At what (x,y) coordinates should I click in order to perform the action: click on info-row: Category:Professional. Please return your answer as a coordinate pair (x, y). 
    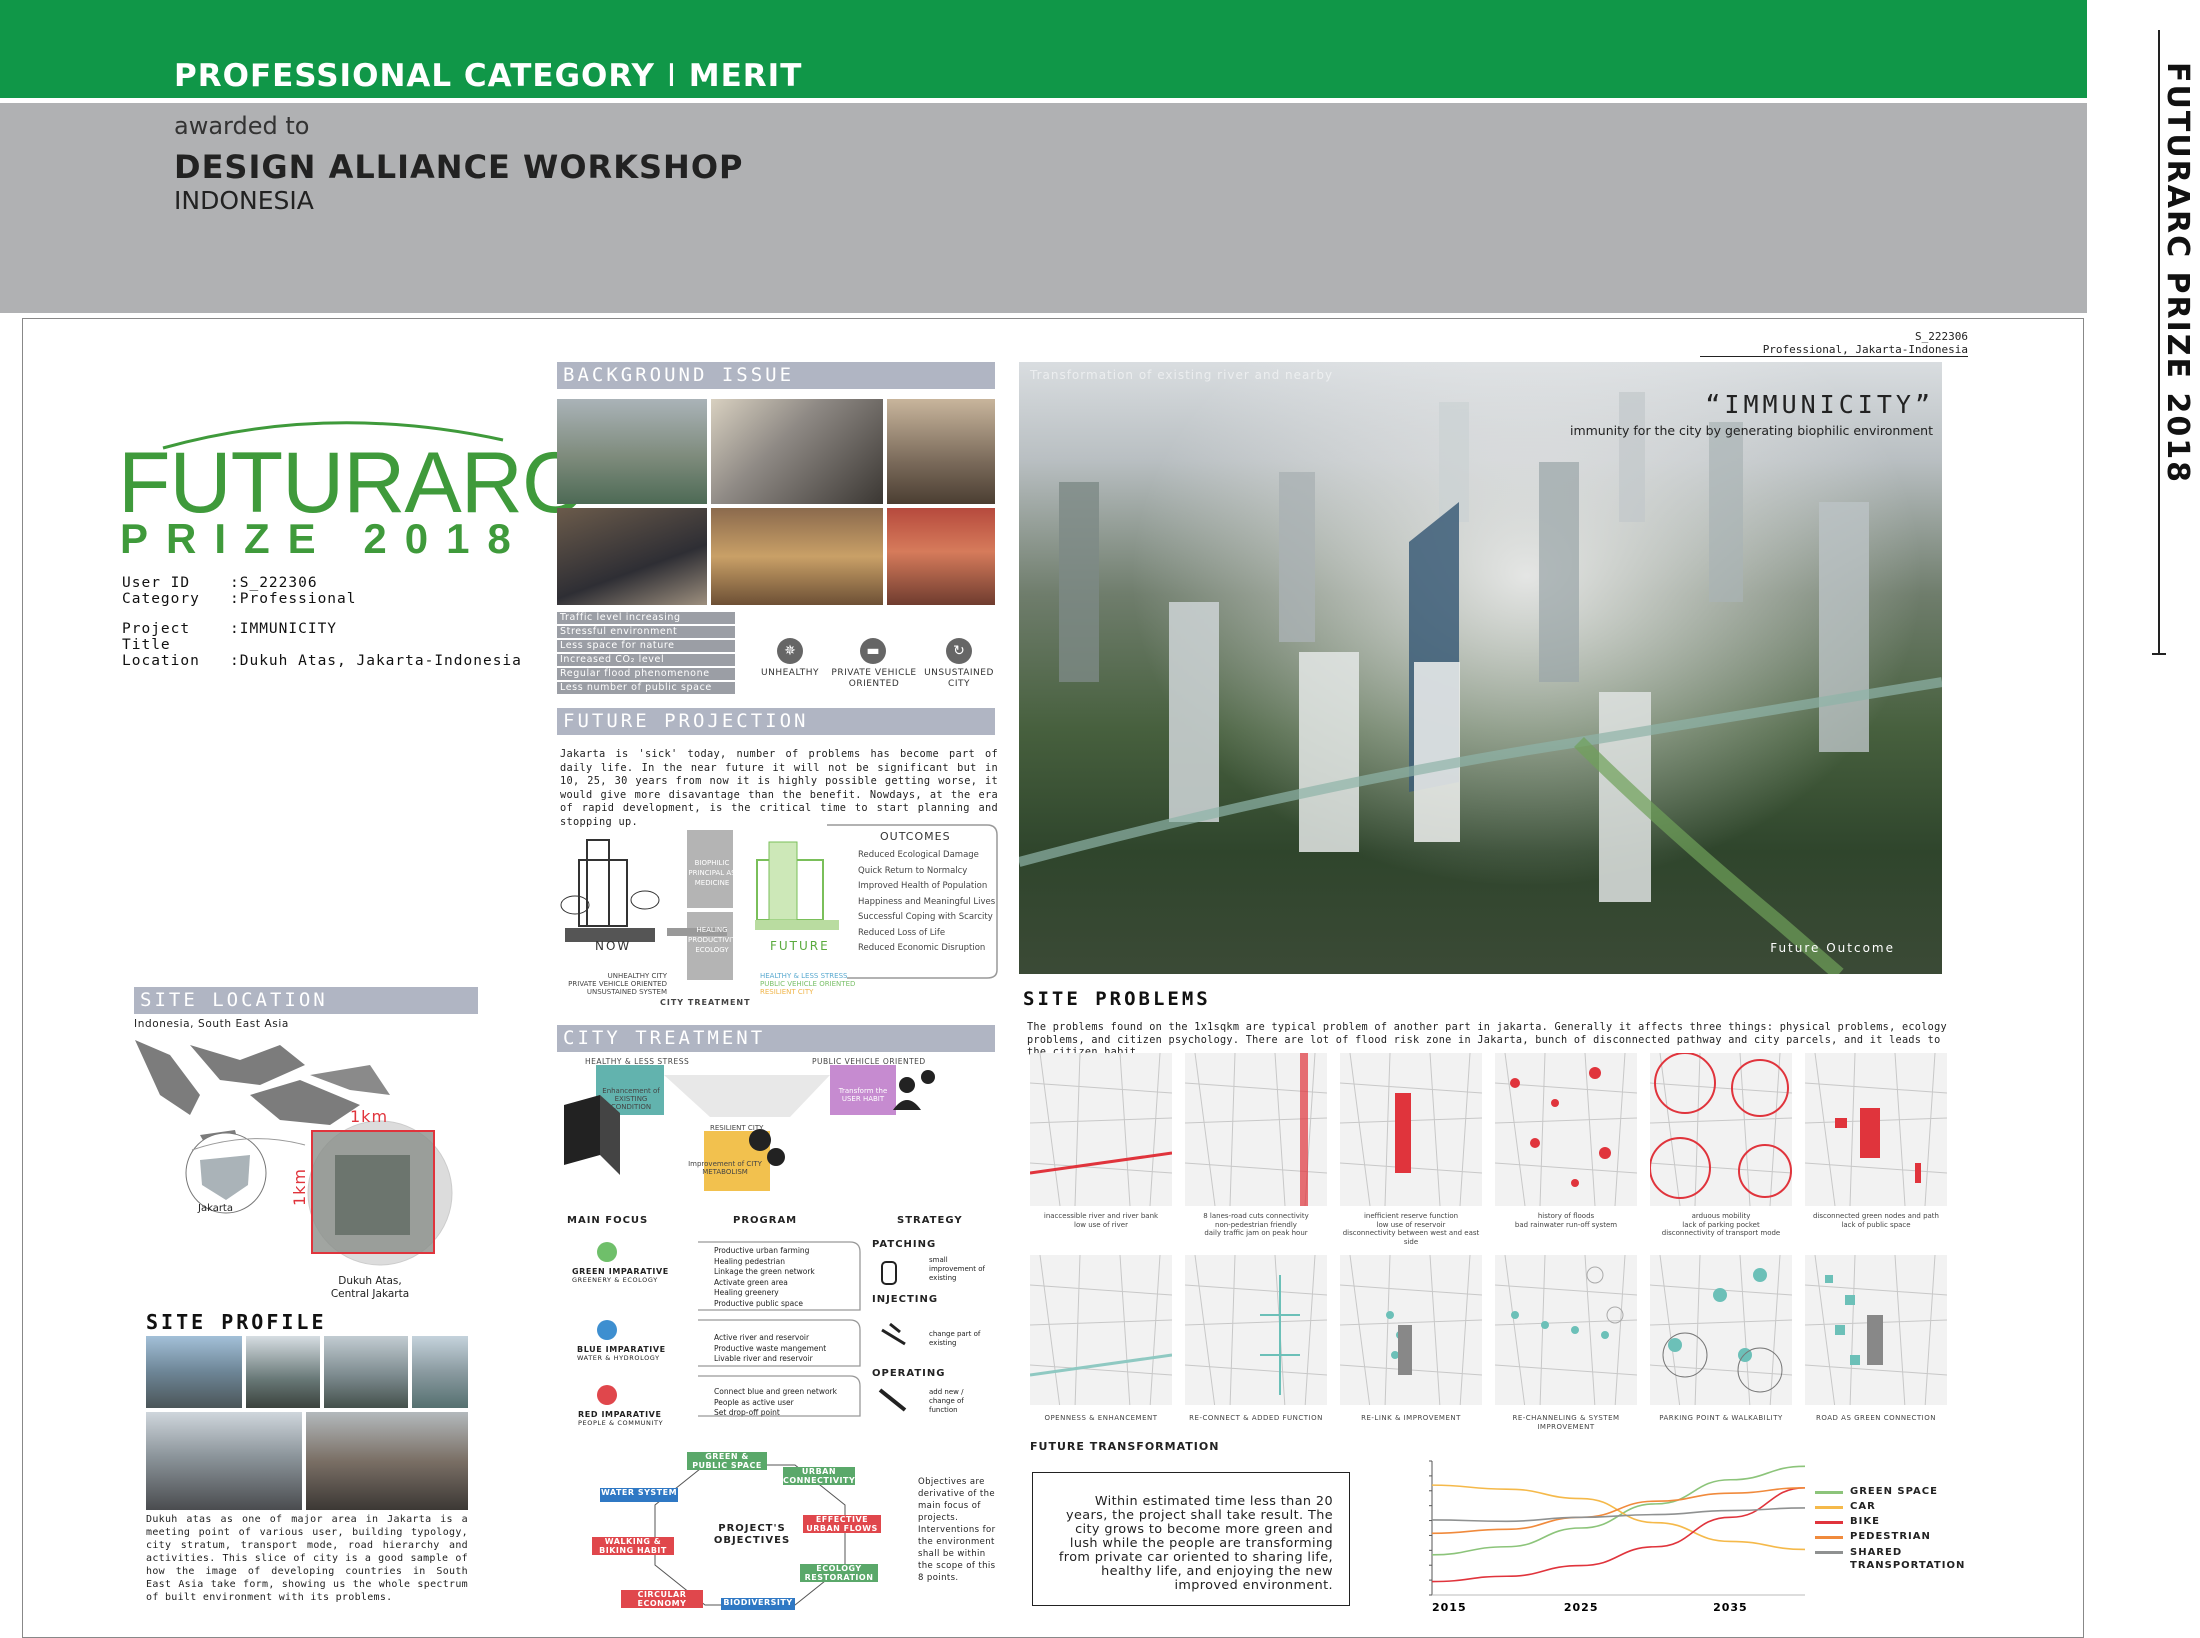
    Looking at the image, I should click on (239, 599).